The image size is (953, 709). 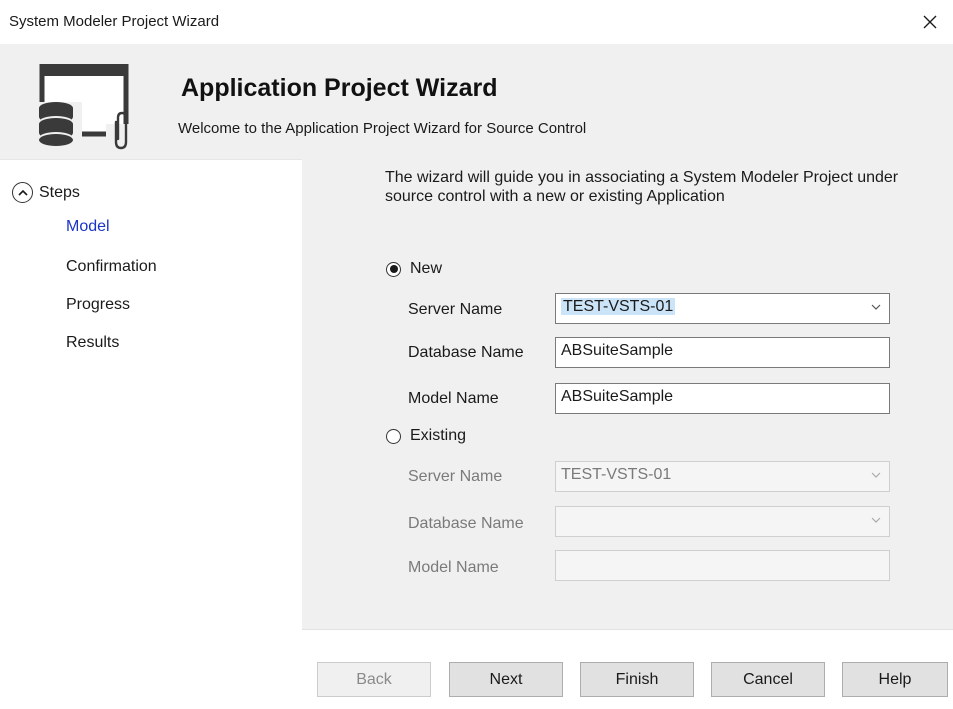 What do you see at coordinates (722, 476) in the screenshot?
I see `existing-server-select: TEST-VSTS-01` at bounding box center [722, 476].